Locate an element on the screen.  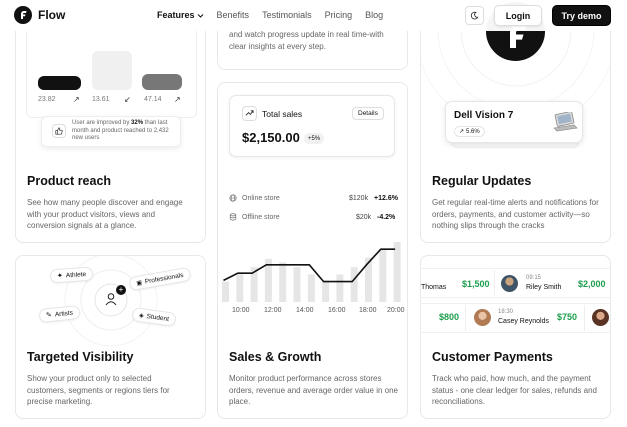
sales-chart is located at coordinates (311, 272).